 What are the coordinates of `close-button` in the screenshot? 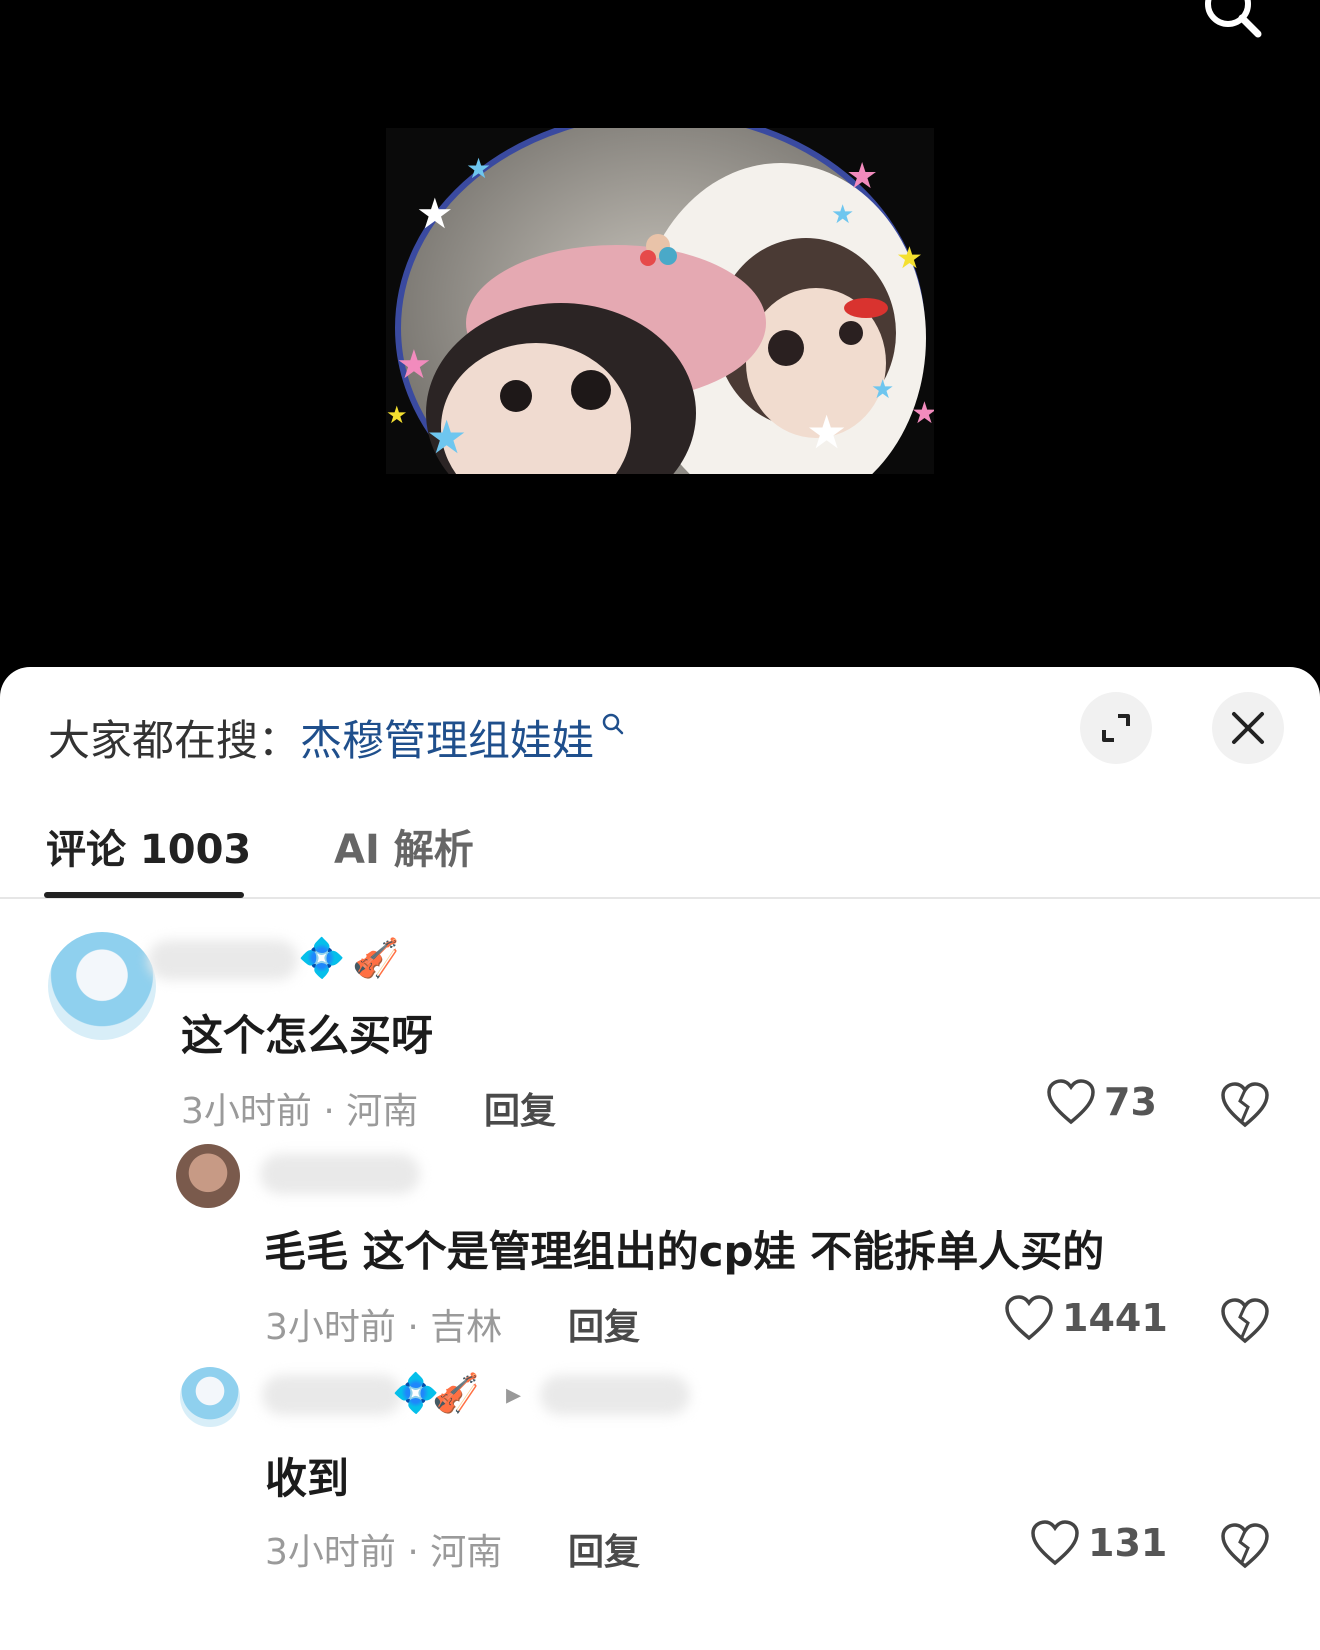 It's located at (1248, 728).